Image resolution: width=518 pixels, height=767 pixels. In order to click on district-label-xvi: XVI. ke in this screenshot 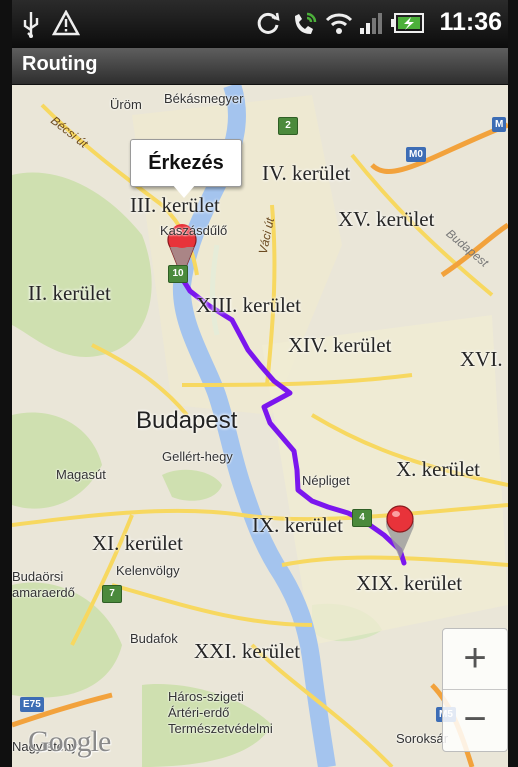, I will do `click(484, 359)`.